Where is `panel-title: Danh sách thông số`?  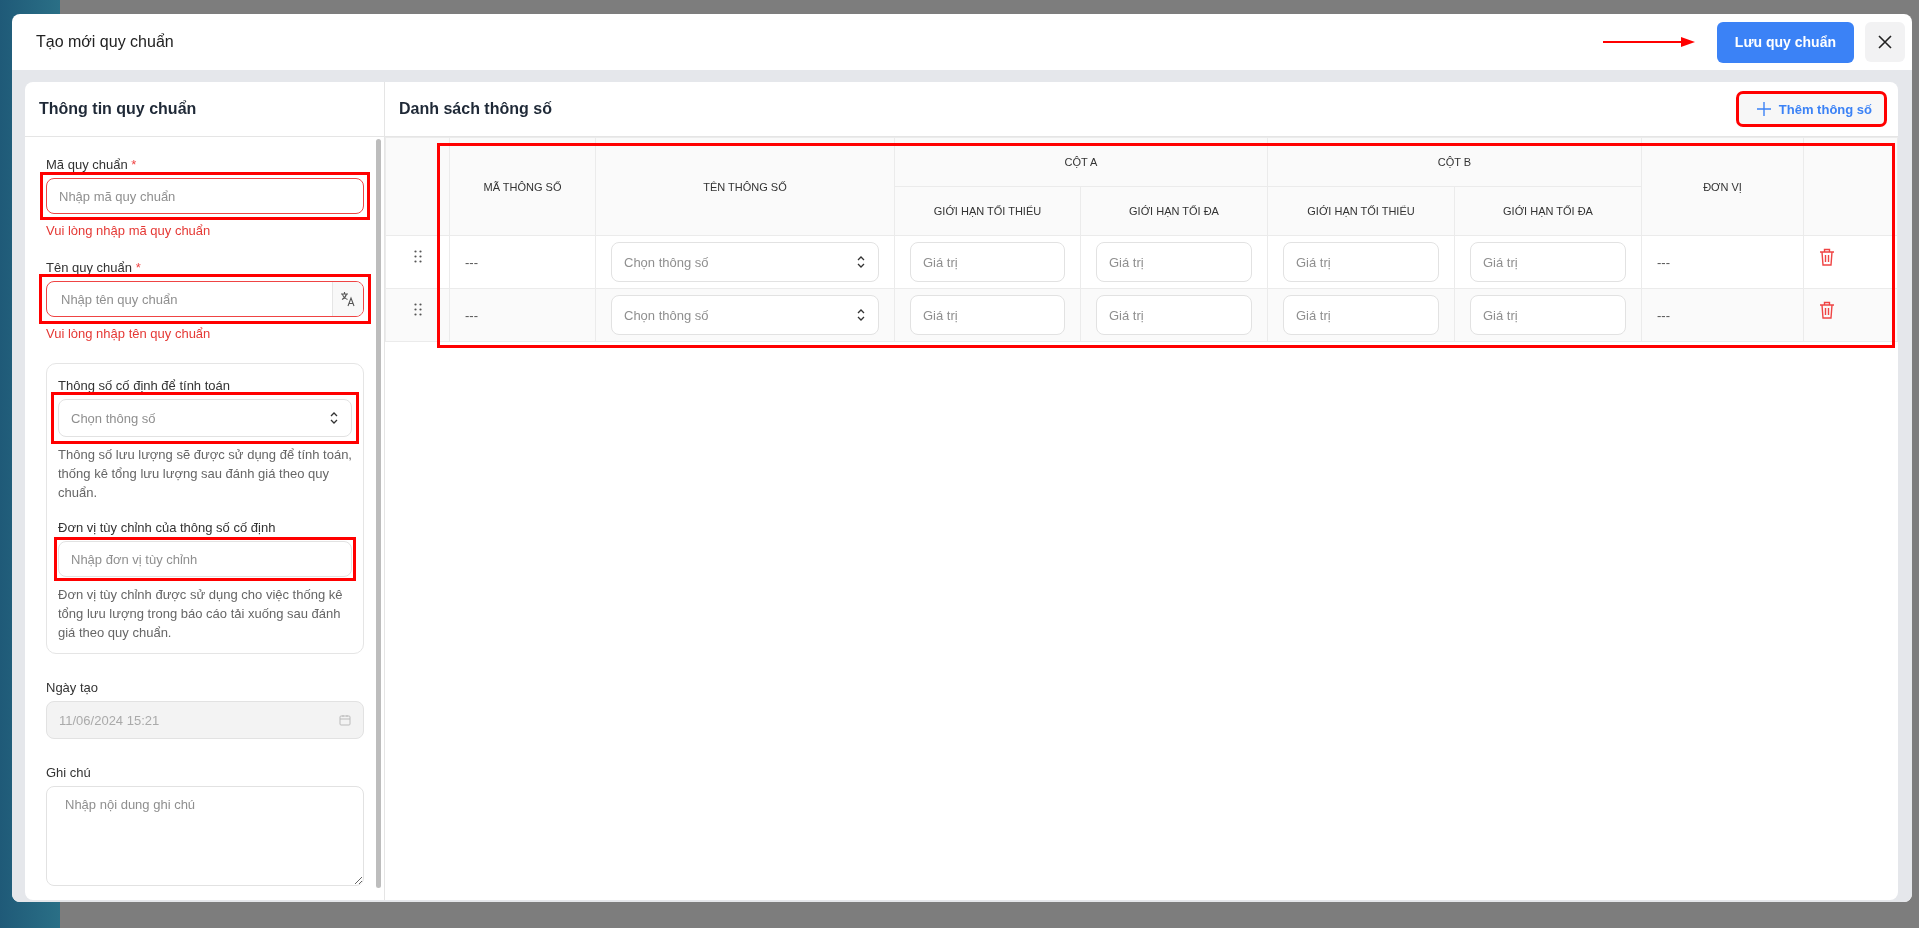 panel-title: Danh sách thông số is located at coordinates (475, 109).